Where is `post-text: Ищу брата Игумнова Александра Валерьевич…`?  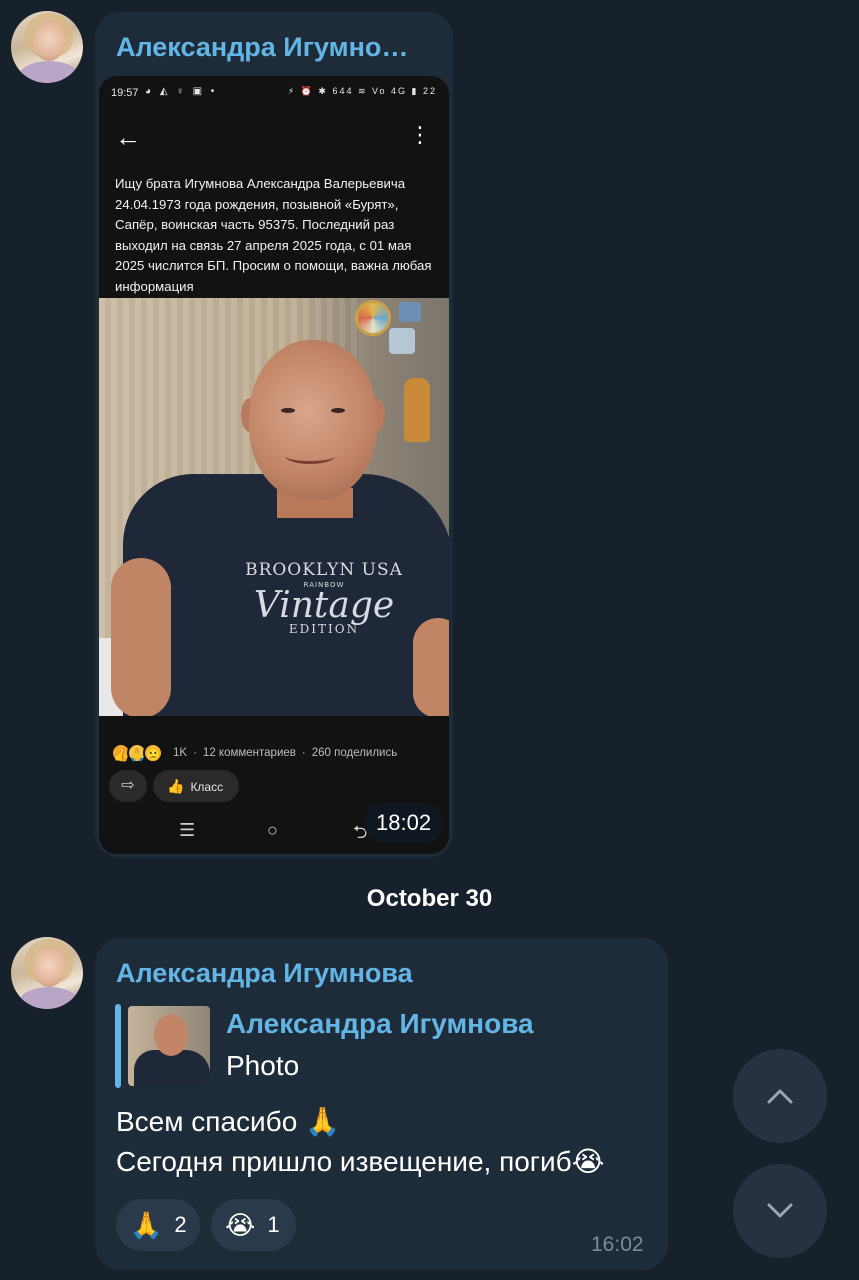 post-text: Ищу брата Игумнова Александра Валерьевич… is located at coordinates (273, 235).